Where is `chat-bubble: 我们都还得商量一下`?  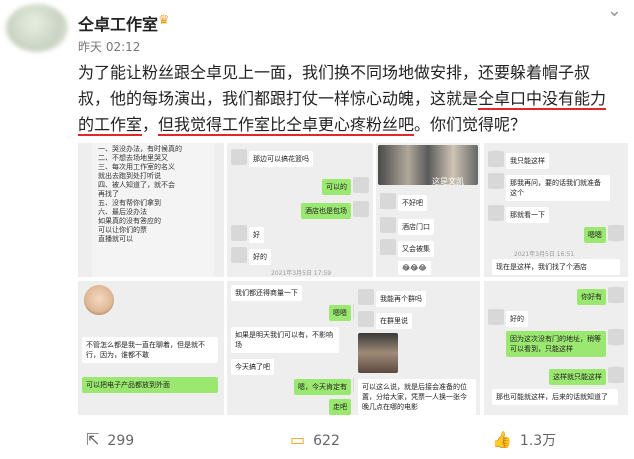
chat-bubble: 我们都还得商量一下 is located at coordinates (266, 293).